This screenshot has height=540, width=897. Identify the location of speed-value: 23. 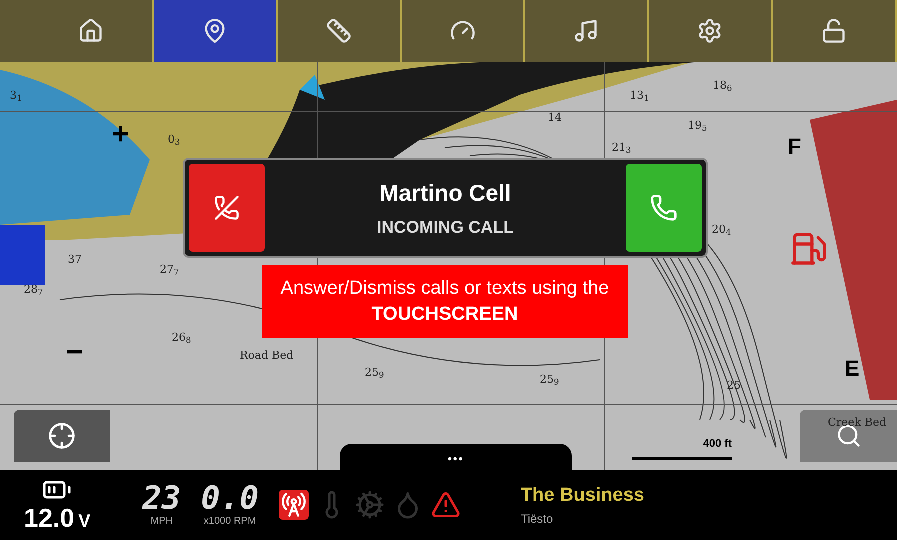
(162, 498).